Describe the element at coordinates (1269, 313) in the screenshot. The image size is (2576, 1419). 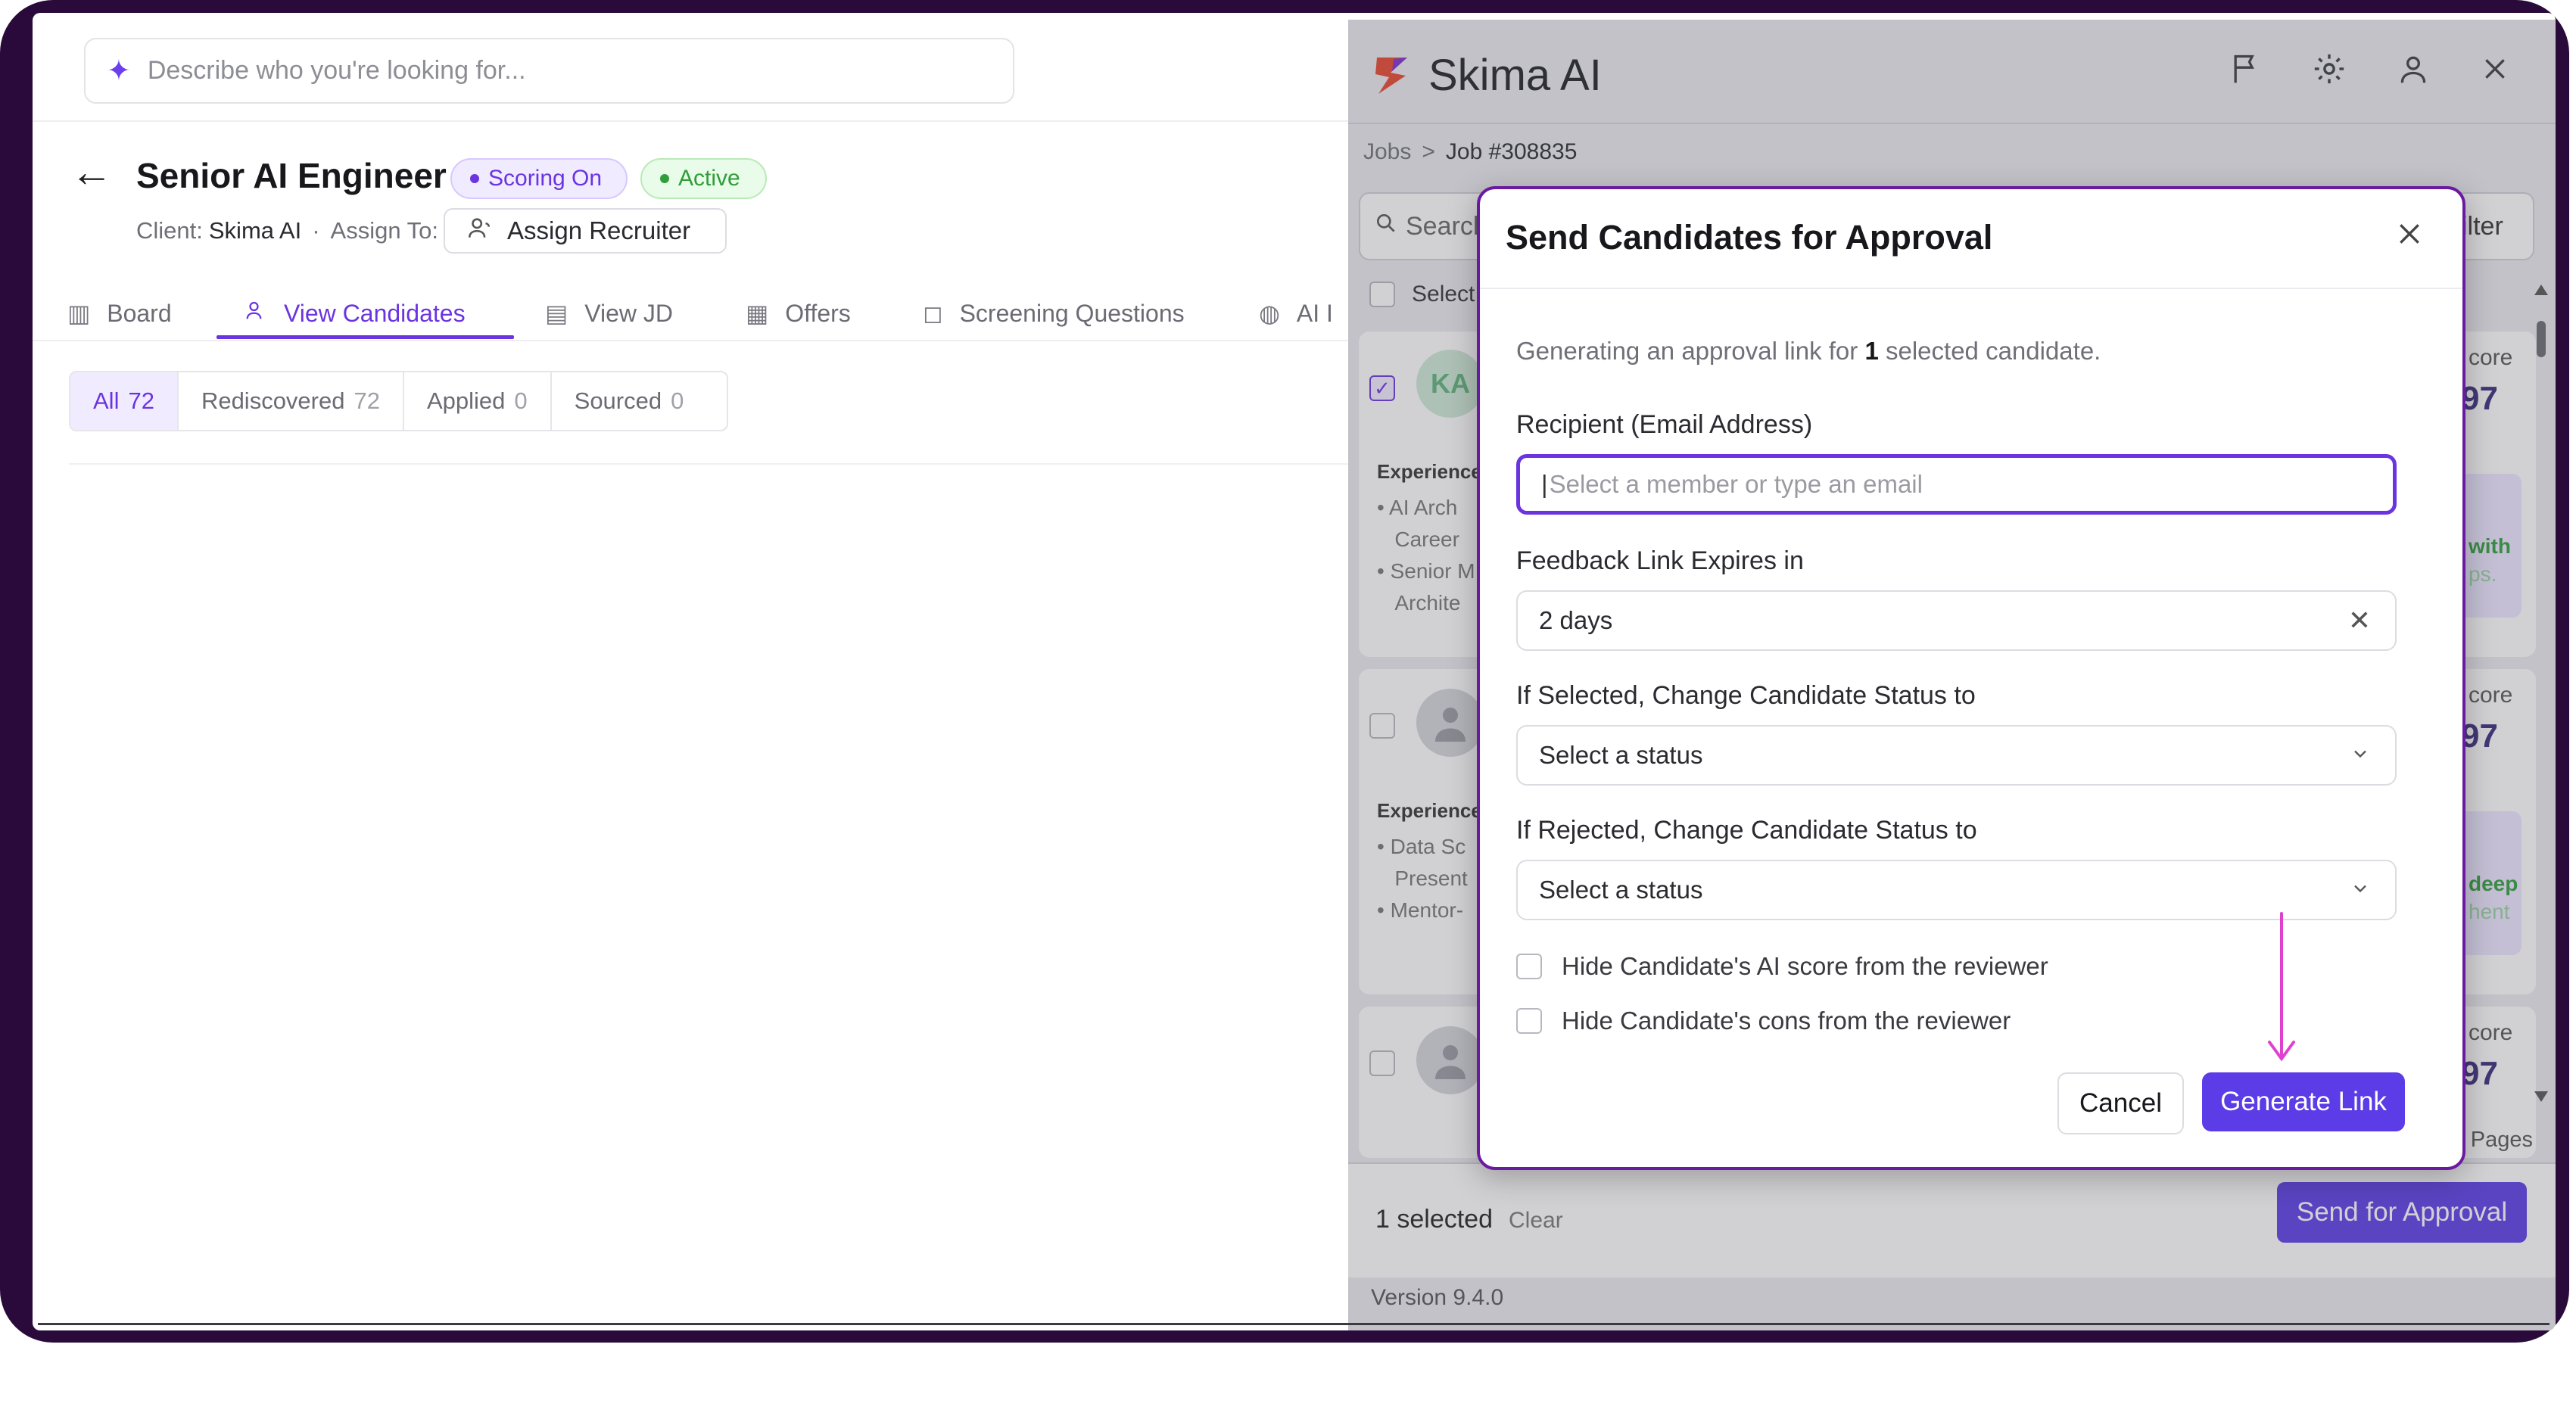
I see `ai-brain-icon: ◍` at that location.